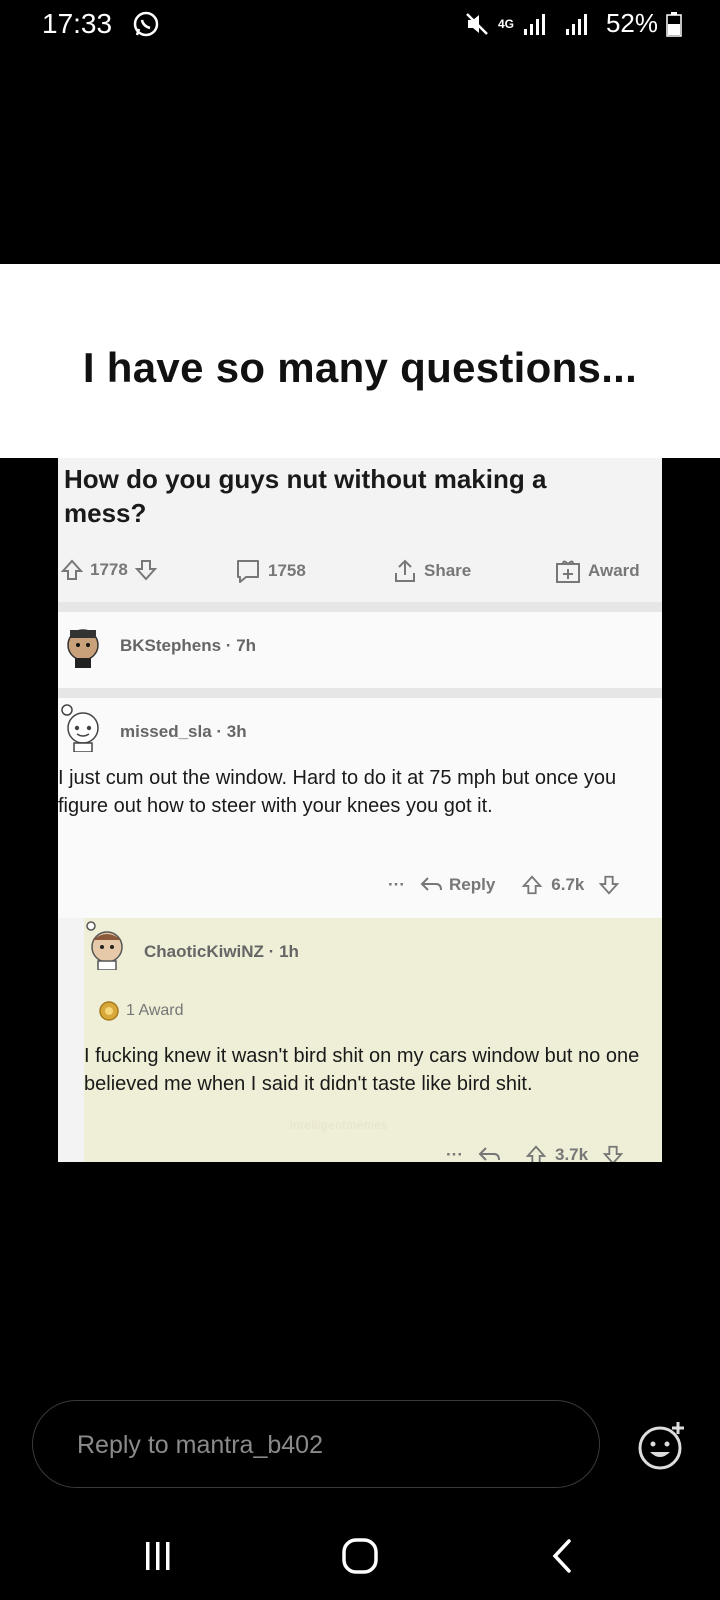 The height and width of the screenshot is (1600, 720). What do you see at coordinates (360, 650) in the screenshot?
I see `comment-card: BKStephens · 7h` at bounding box center [360, 650].